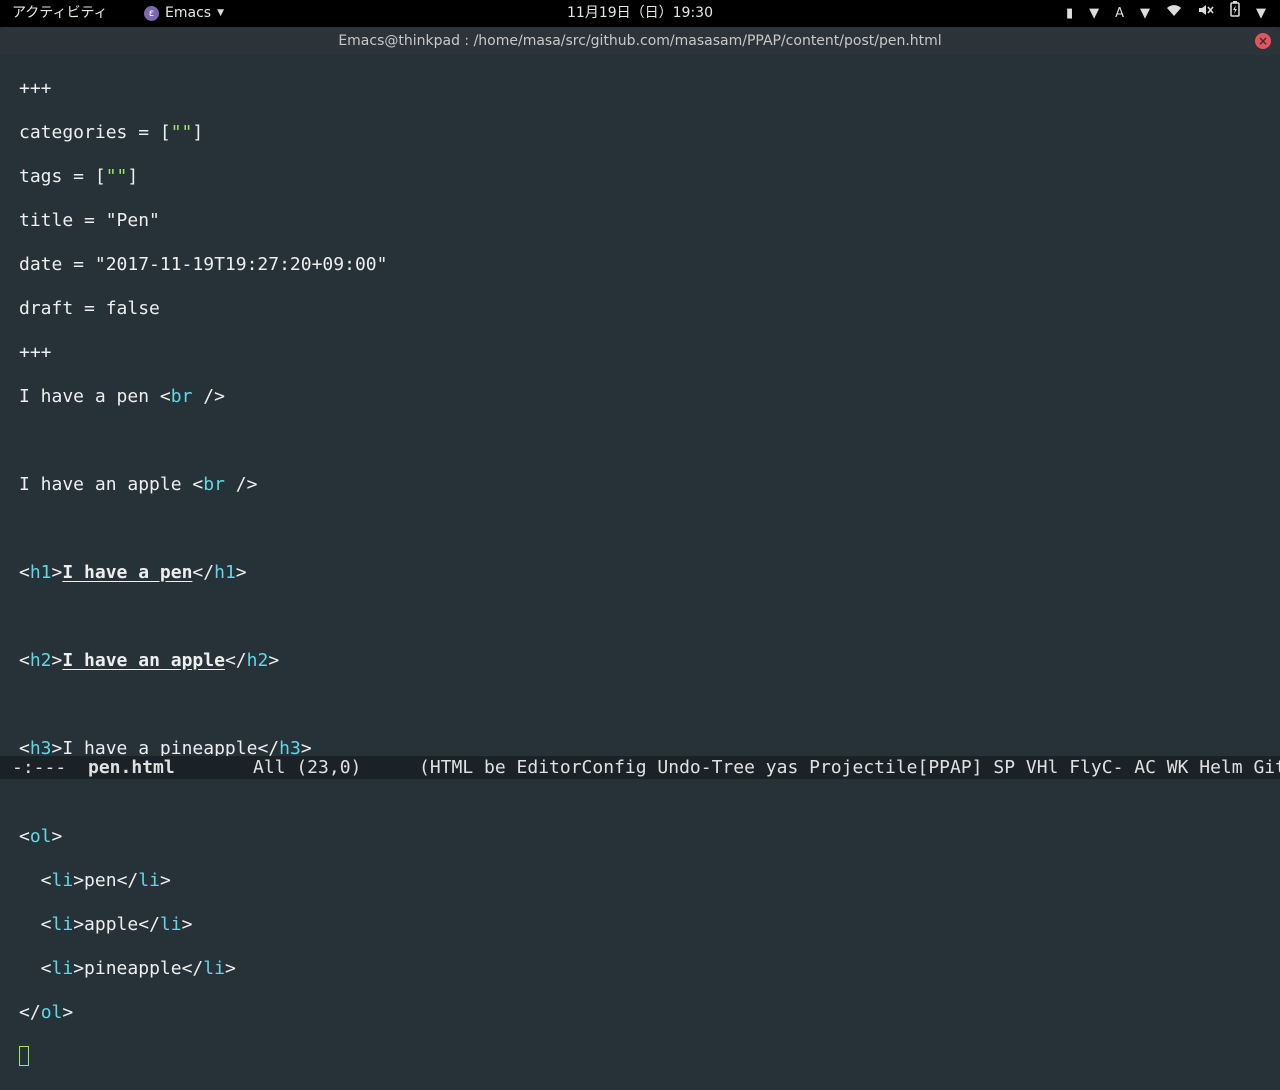 Image resolution: width=1280 pixels, height=1090 pixels. I want to click on mode-line-position: All (23,0), so click(307, 767).